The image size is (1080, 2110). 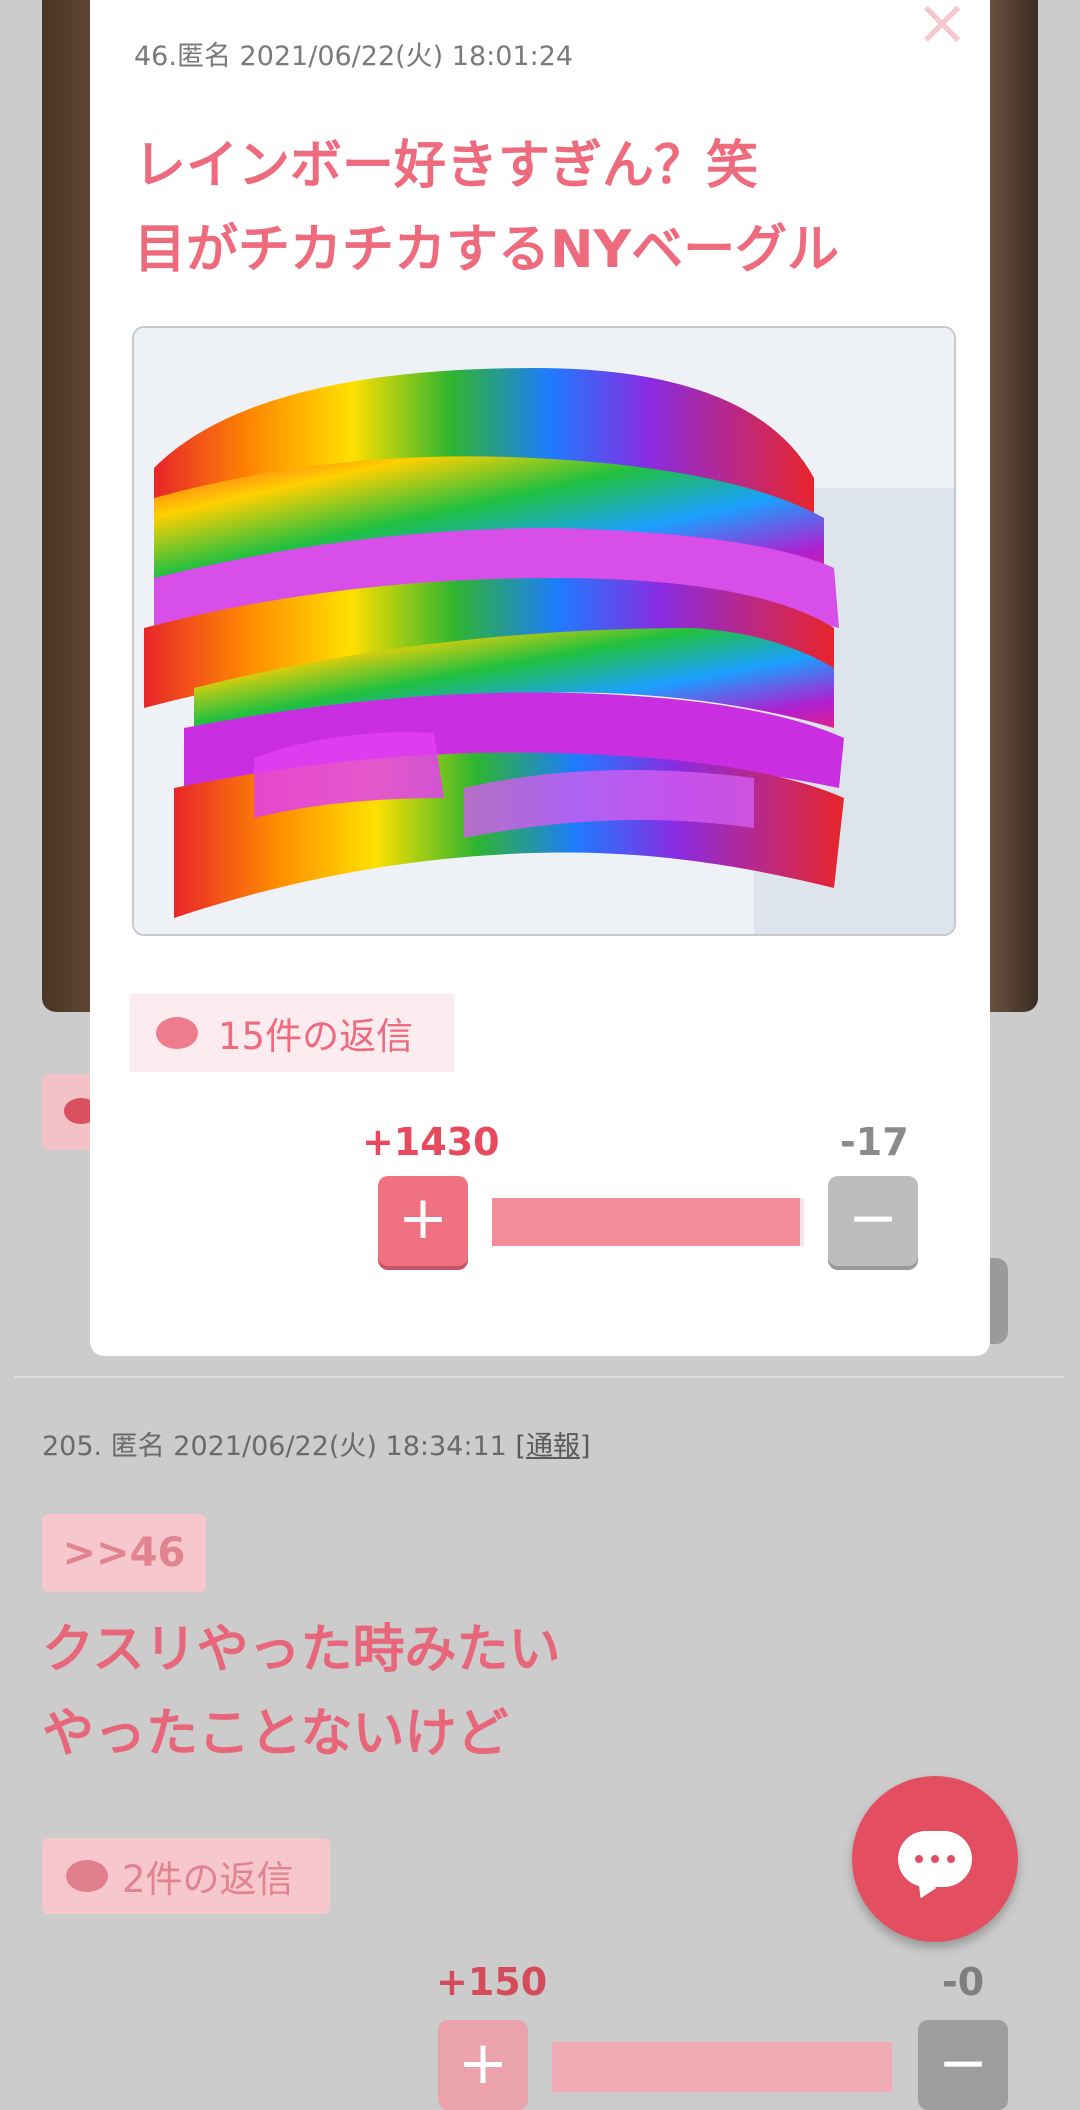 I want to click on popup-vote-bar, so click(x=648, y=1222).